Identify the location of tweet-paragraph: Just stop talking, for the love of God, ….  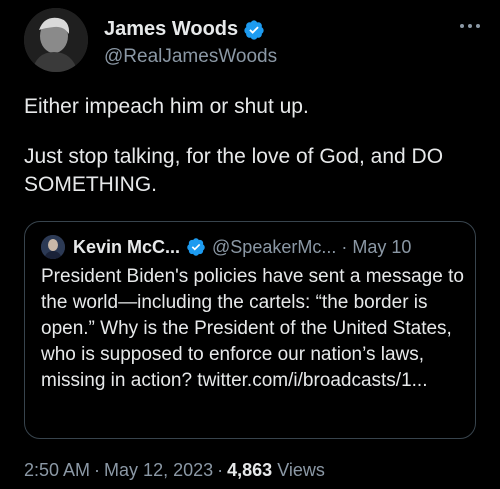
(234, 170).